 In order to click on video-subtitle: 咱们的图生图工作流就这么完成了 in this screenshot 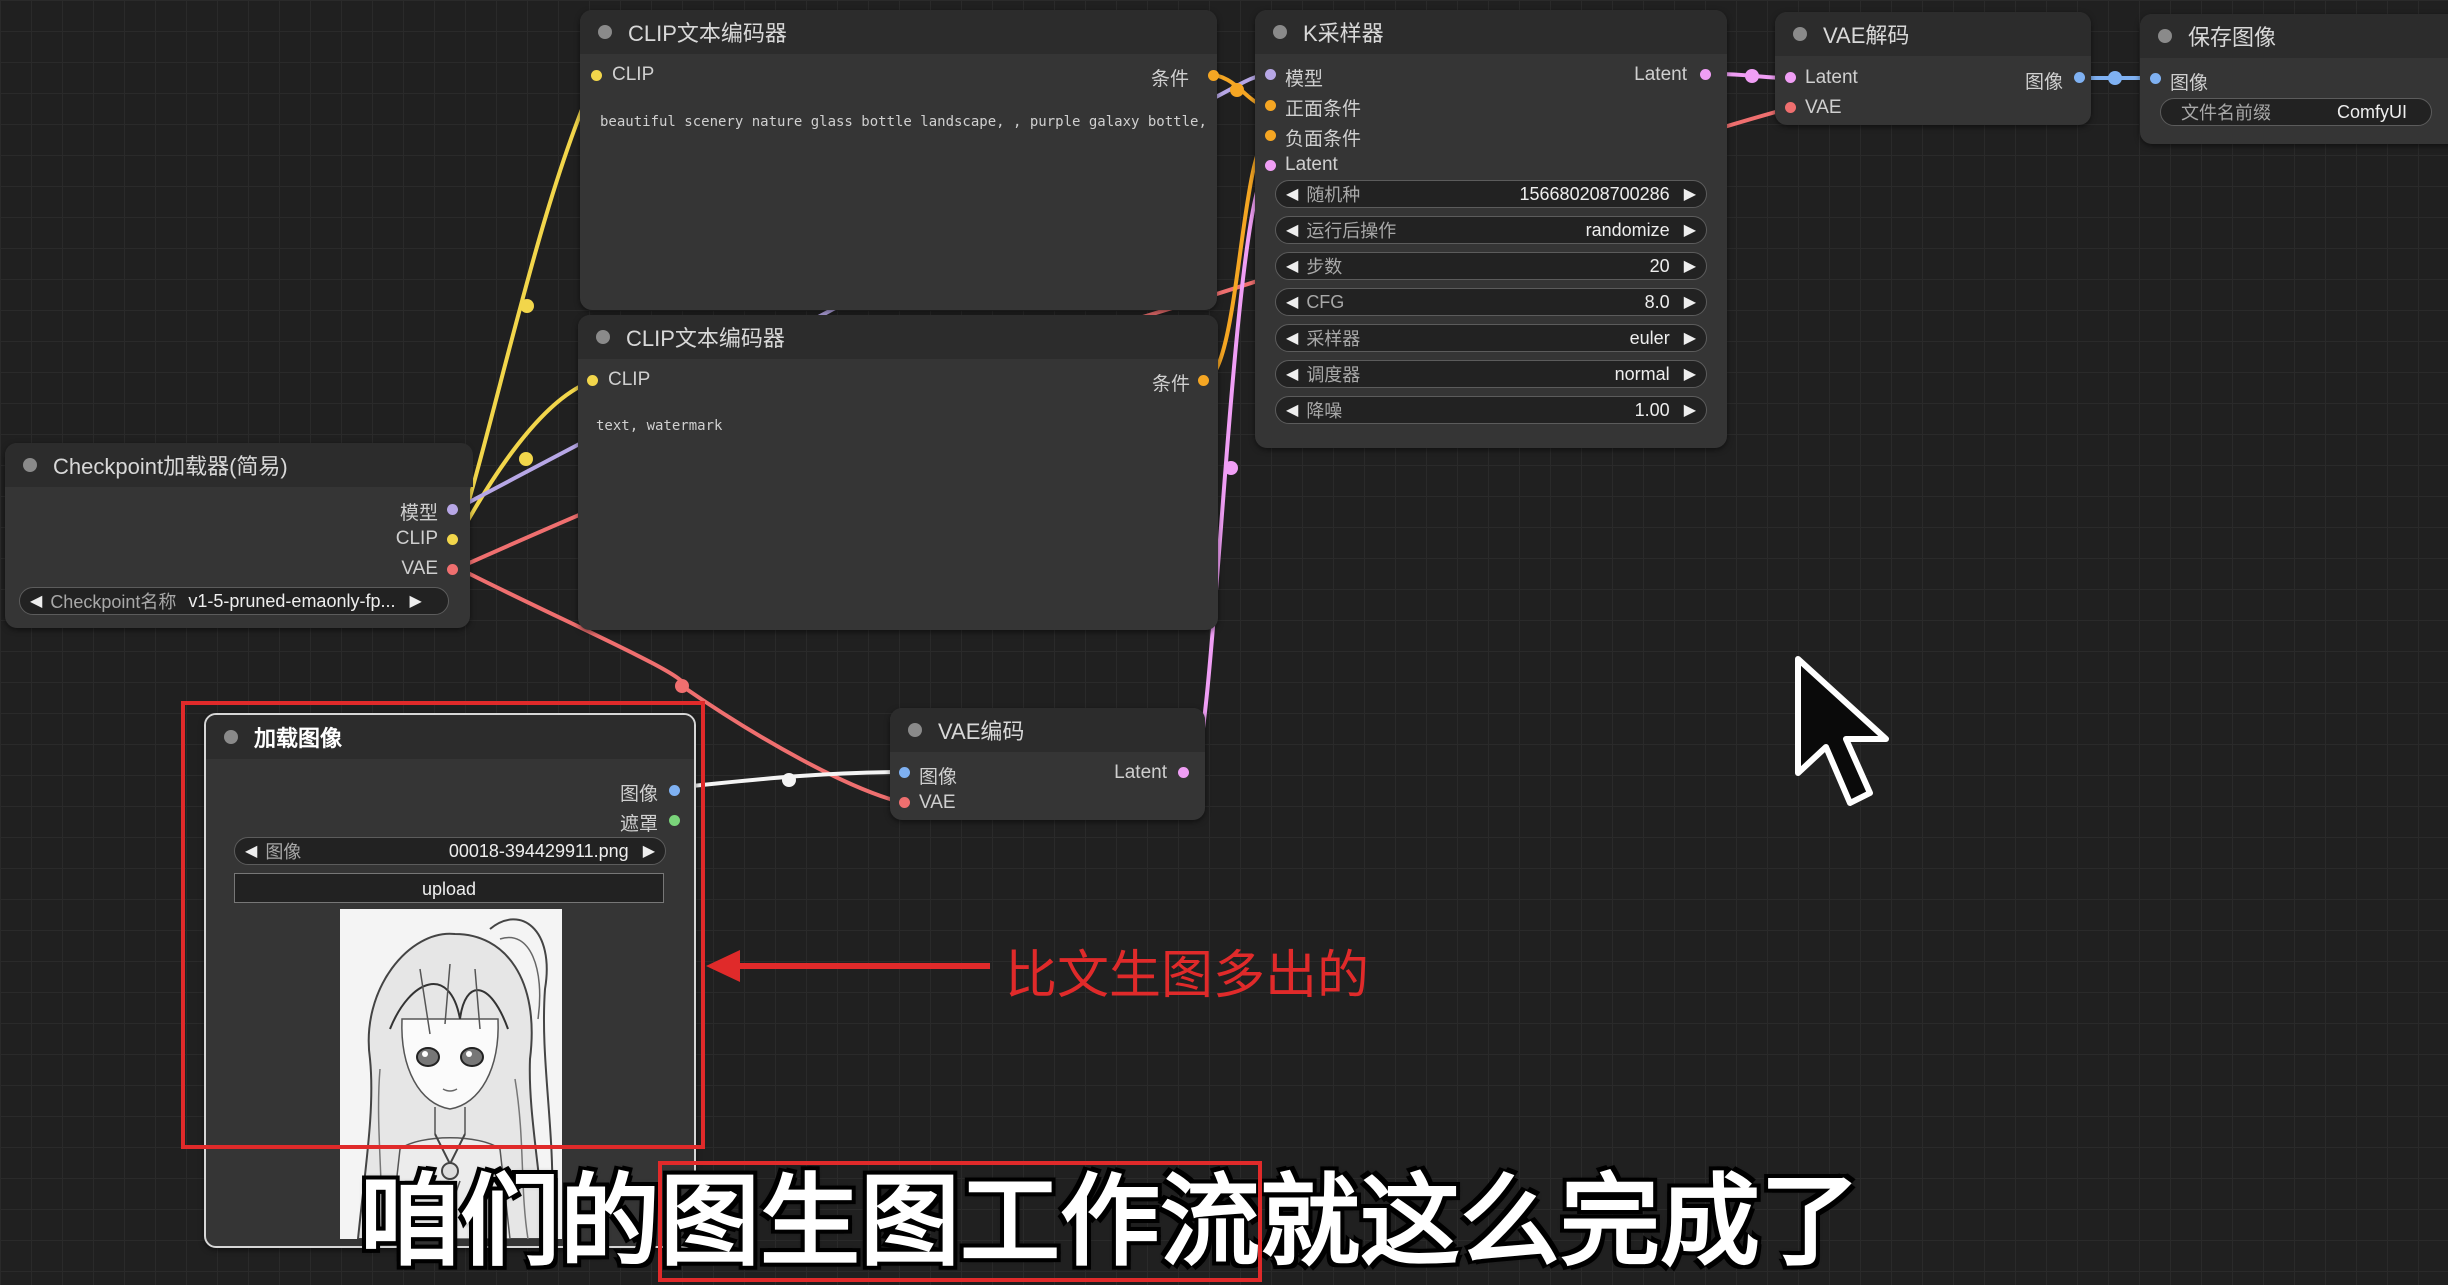, I will do `click(1110, 1212)`.